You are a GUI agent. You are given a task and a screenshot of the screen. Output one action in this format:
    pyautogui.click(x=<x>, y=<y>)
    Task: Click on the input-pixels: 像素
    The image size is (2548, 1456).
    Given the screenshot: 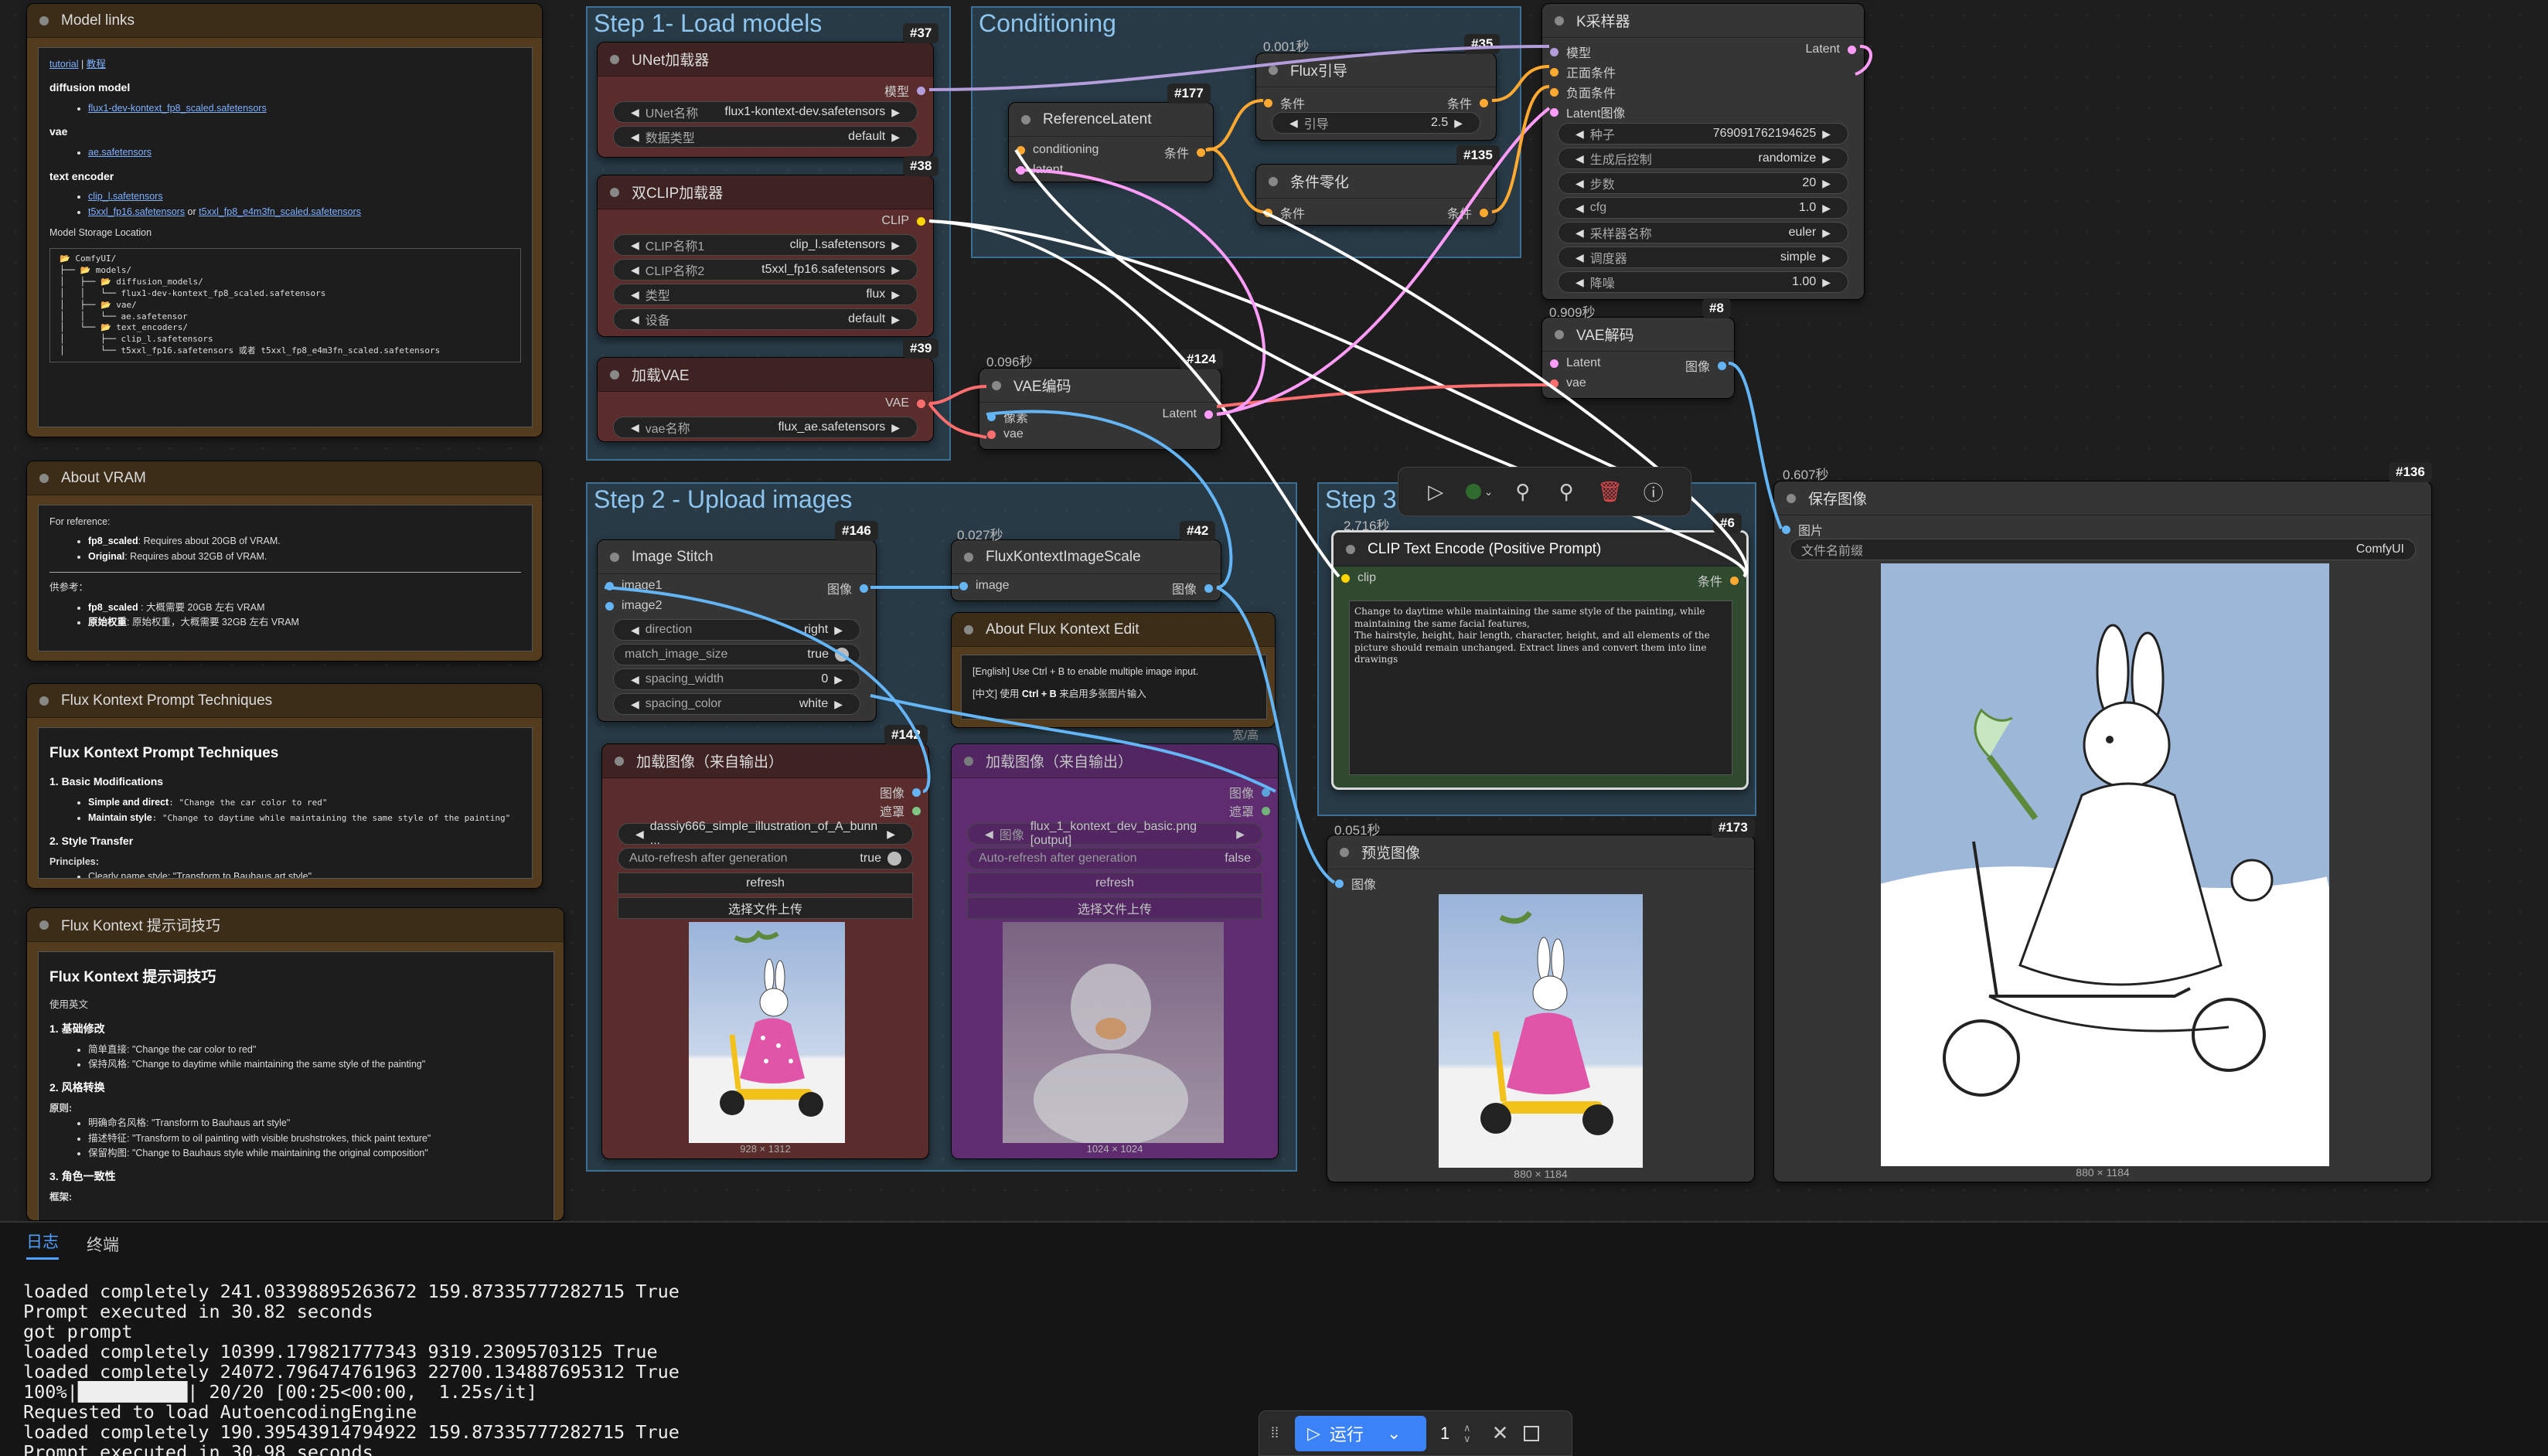 What is the action you would take?
    pyautogui.click(x=1004, y=417)
    